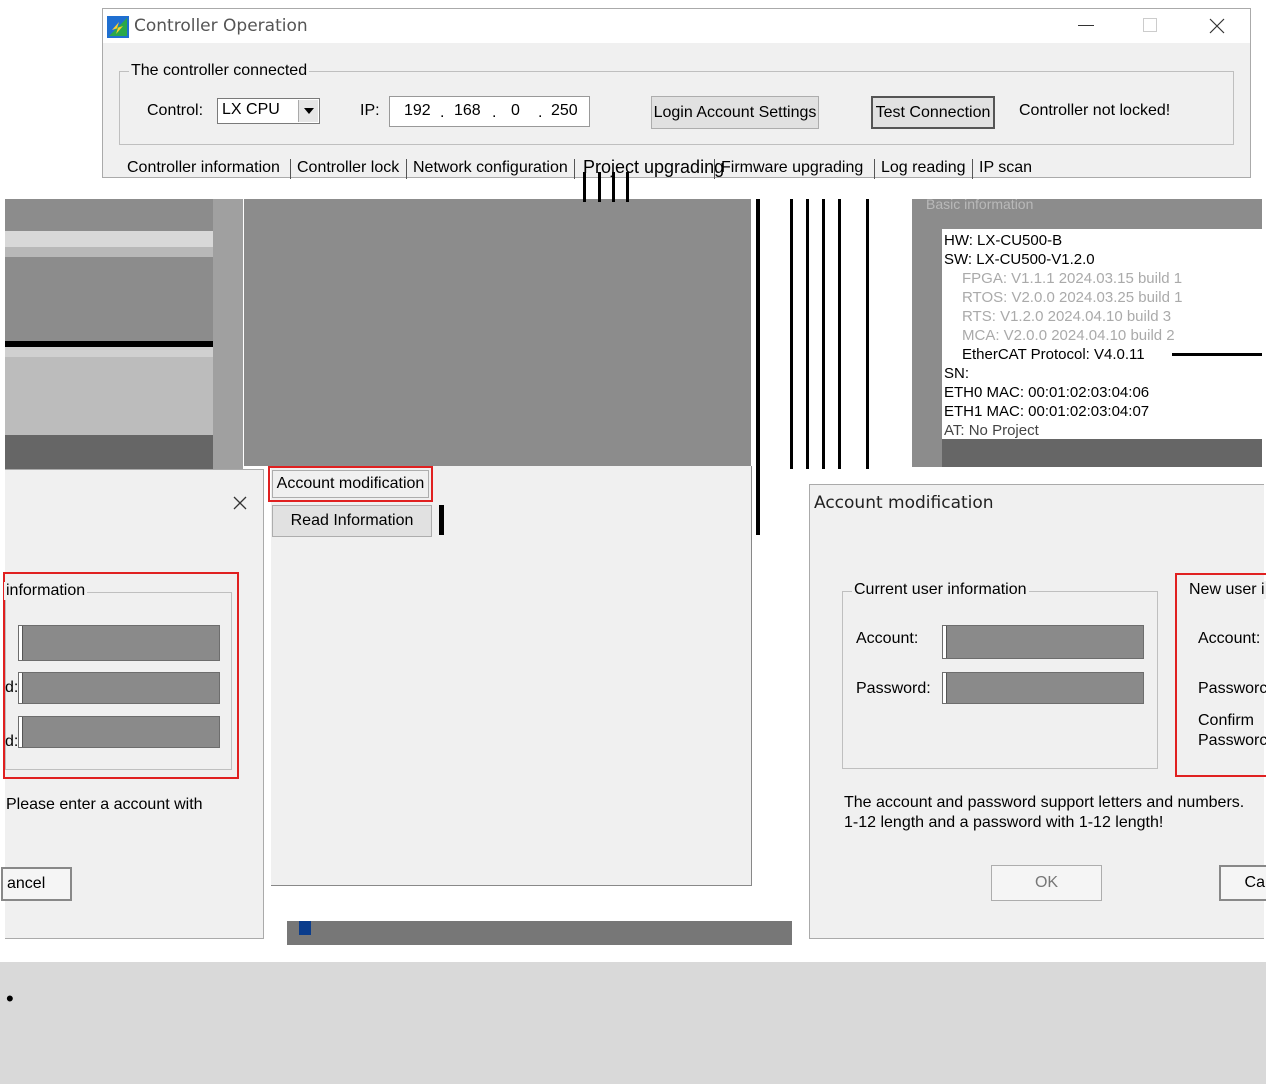 The image size is (1266, 1084). What do you see at coordinates (490, 168) in the screenshot?
I see `tab-network-configuration: Network configuration` at bounding box center [490, 168].